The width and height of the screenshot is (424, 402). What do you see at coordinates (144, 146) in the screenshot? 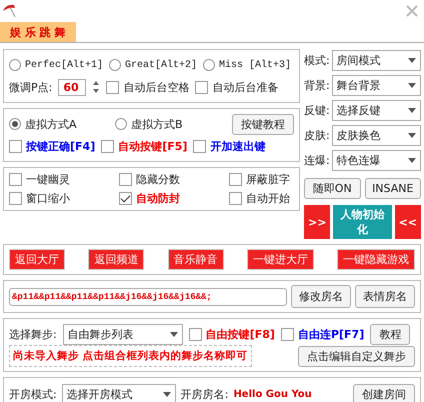
I see `checkbox: 自动按键[F5]` at bounding box center [144, 146].